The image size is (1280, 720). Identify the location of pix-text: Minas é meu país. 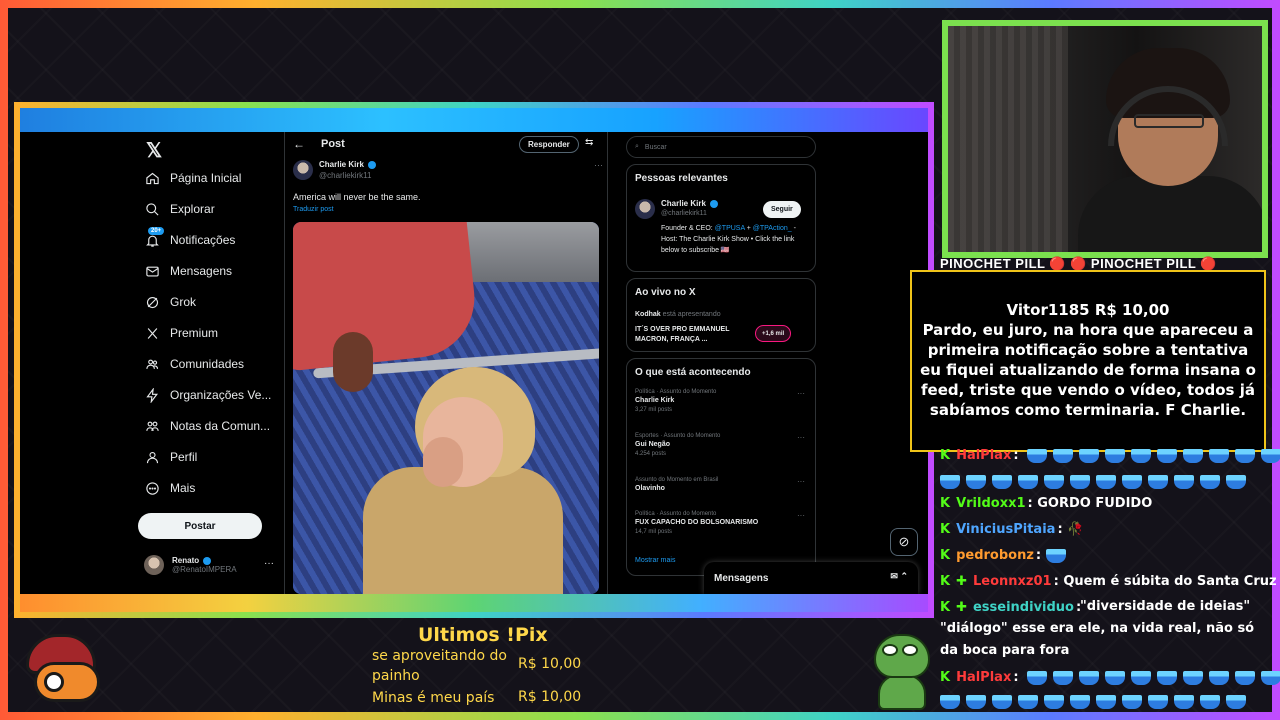
(433, 698).